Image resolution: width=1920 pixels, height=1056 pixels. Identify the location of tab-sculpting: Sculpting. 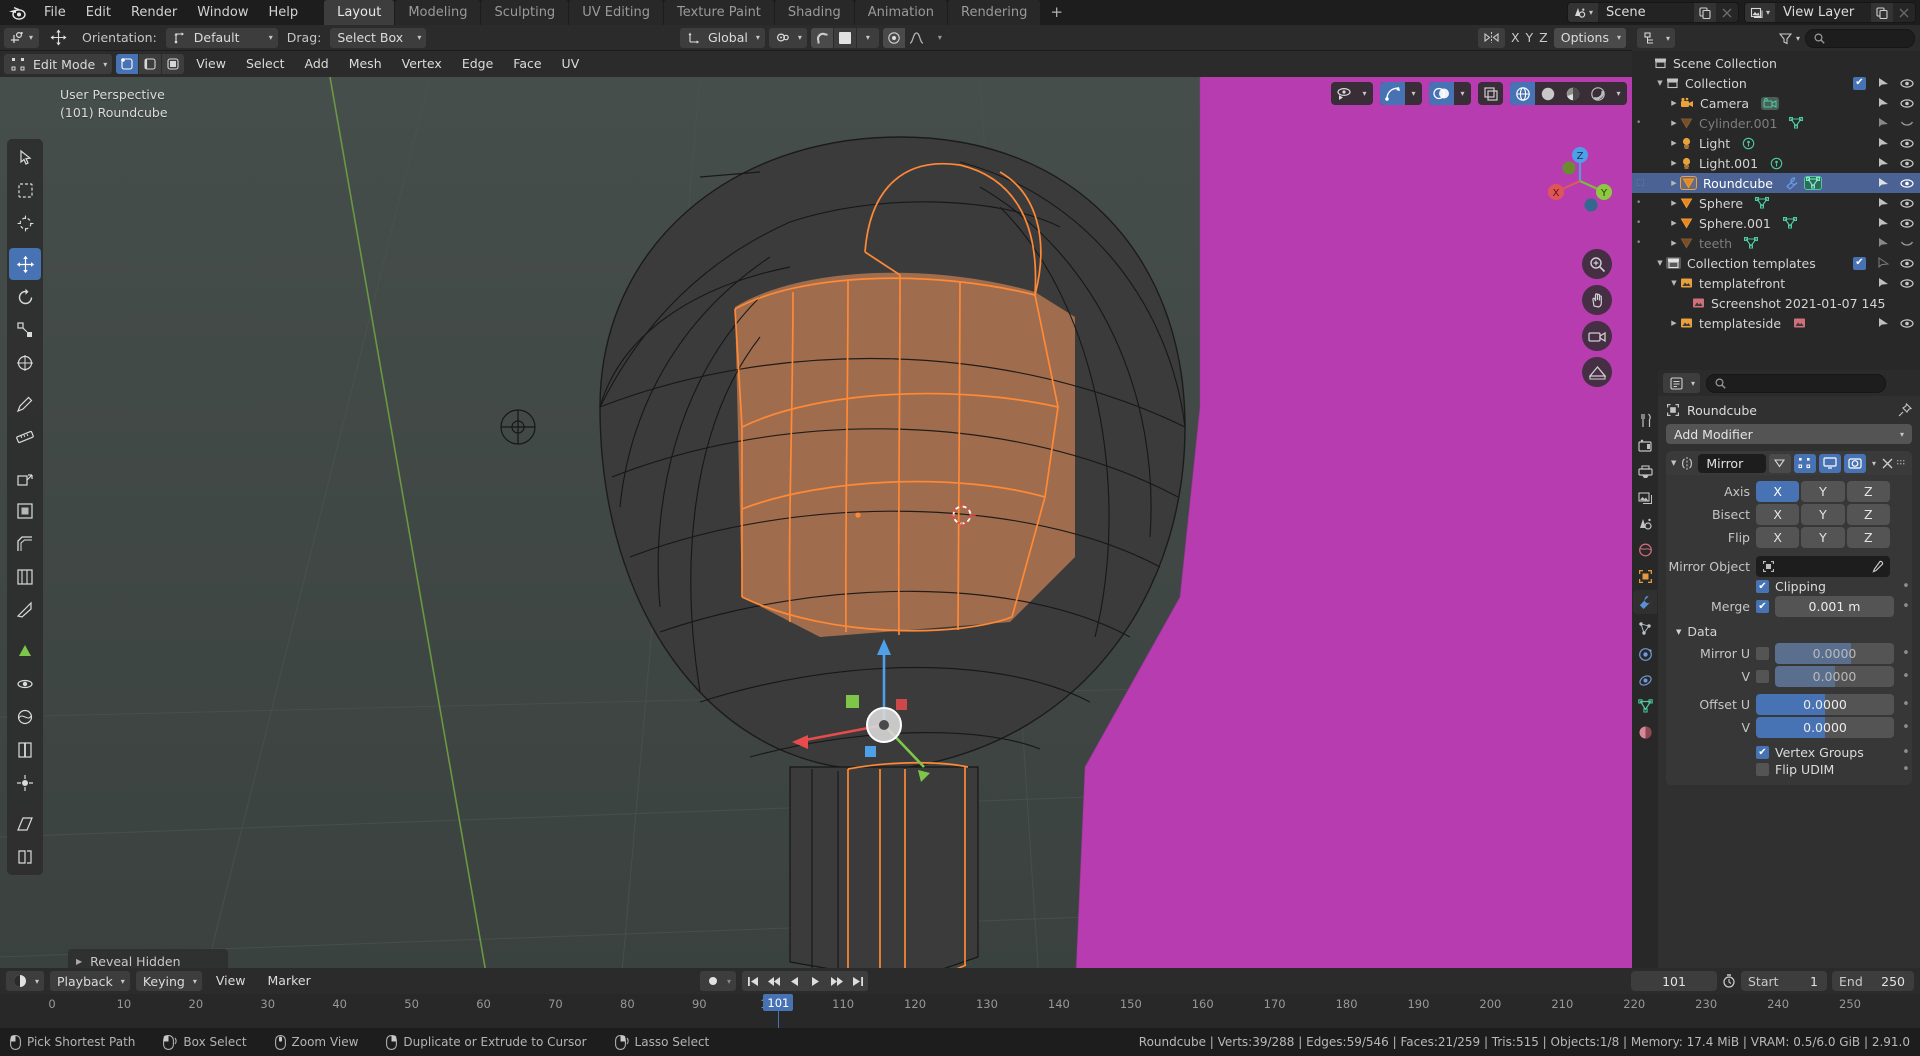
(525, 12).